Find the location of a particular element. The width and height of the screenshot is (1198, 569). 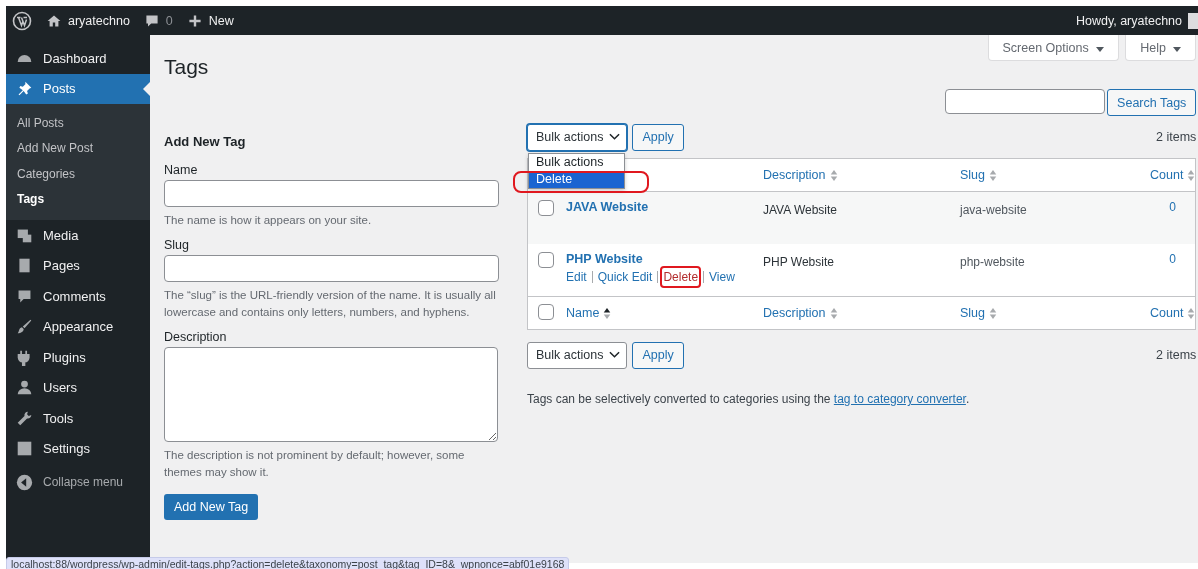

wrench-icon is located at coordinates (24, 418).